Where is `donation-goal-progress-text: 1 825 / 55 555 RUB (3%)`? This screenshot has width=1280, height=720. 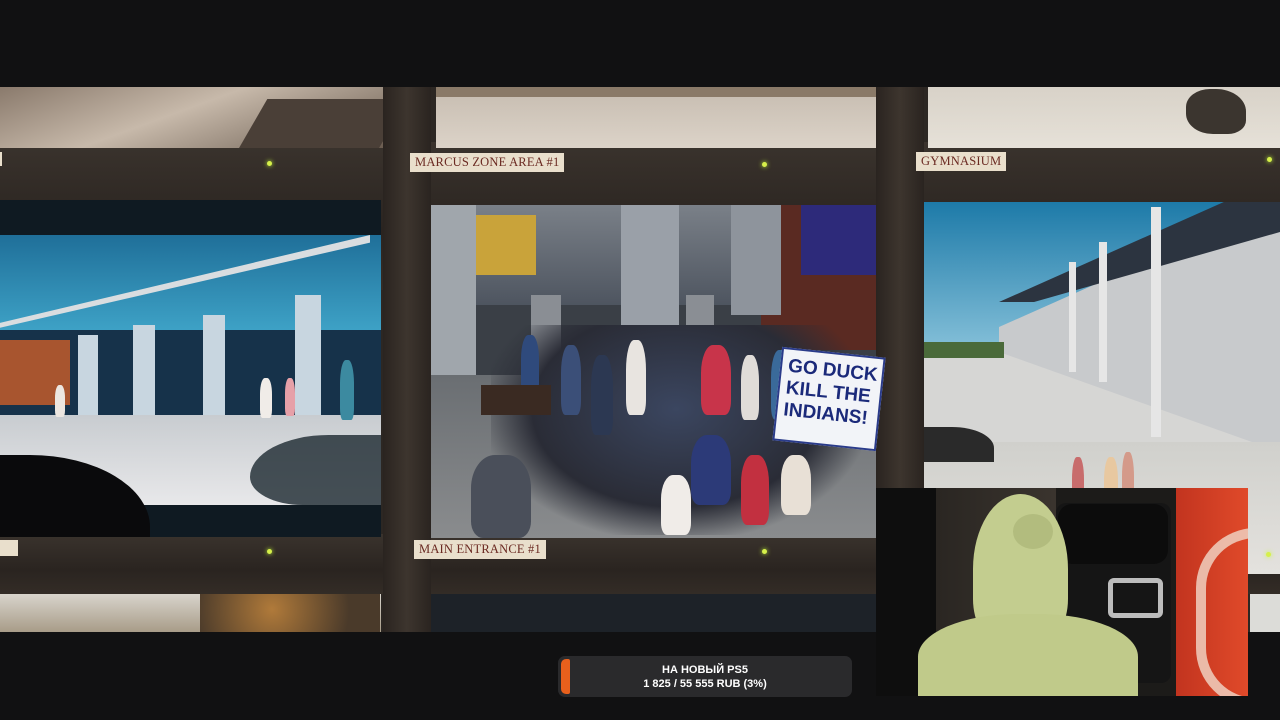 donation-goal-progress-text: 1 825 / 55 555 RUB (3%) is located at coordinates (705, 684).